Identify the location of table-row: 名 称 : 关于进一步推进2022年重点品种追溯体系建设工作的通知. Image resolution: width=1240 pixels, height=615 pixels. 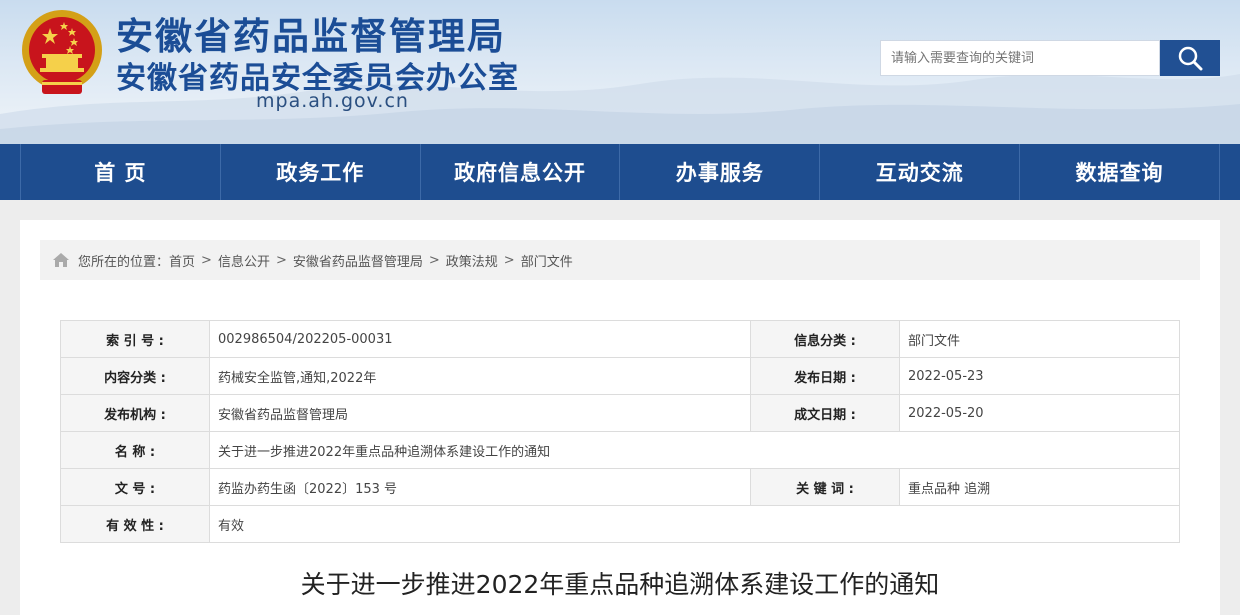
(620, 450).